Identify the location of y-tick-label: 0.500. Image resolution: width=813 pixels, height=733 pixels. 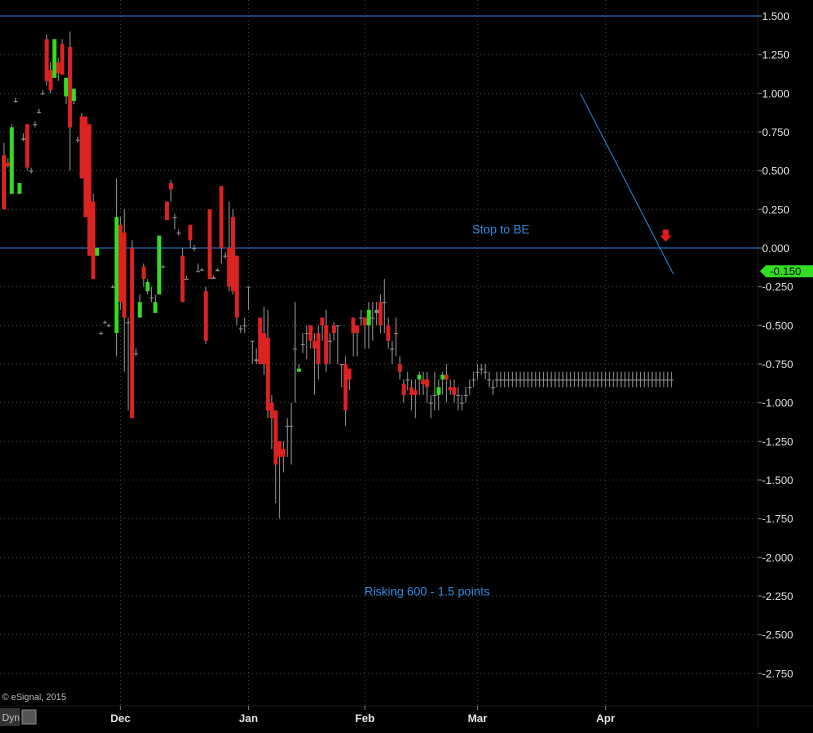
(776, 172).